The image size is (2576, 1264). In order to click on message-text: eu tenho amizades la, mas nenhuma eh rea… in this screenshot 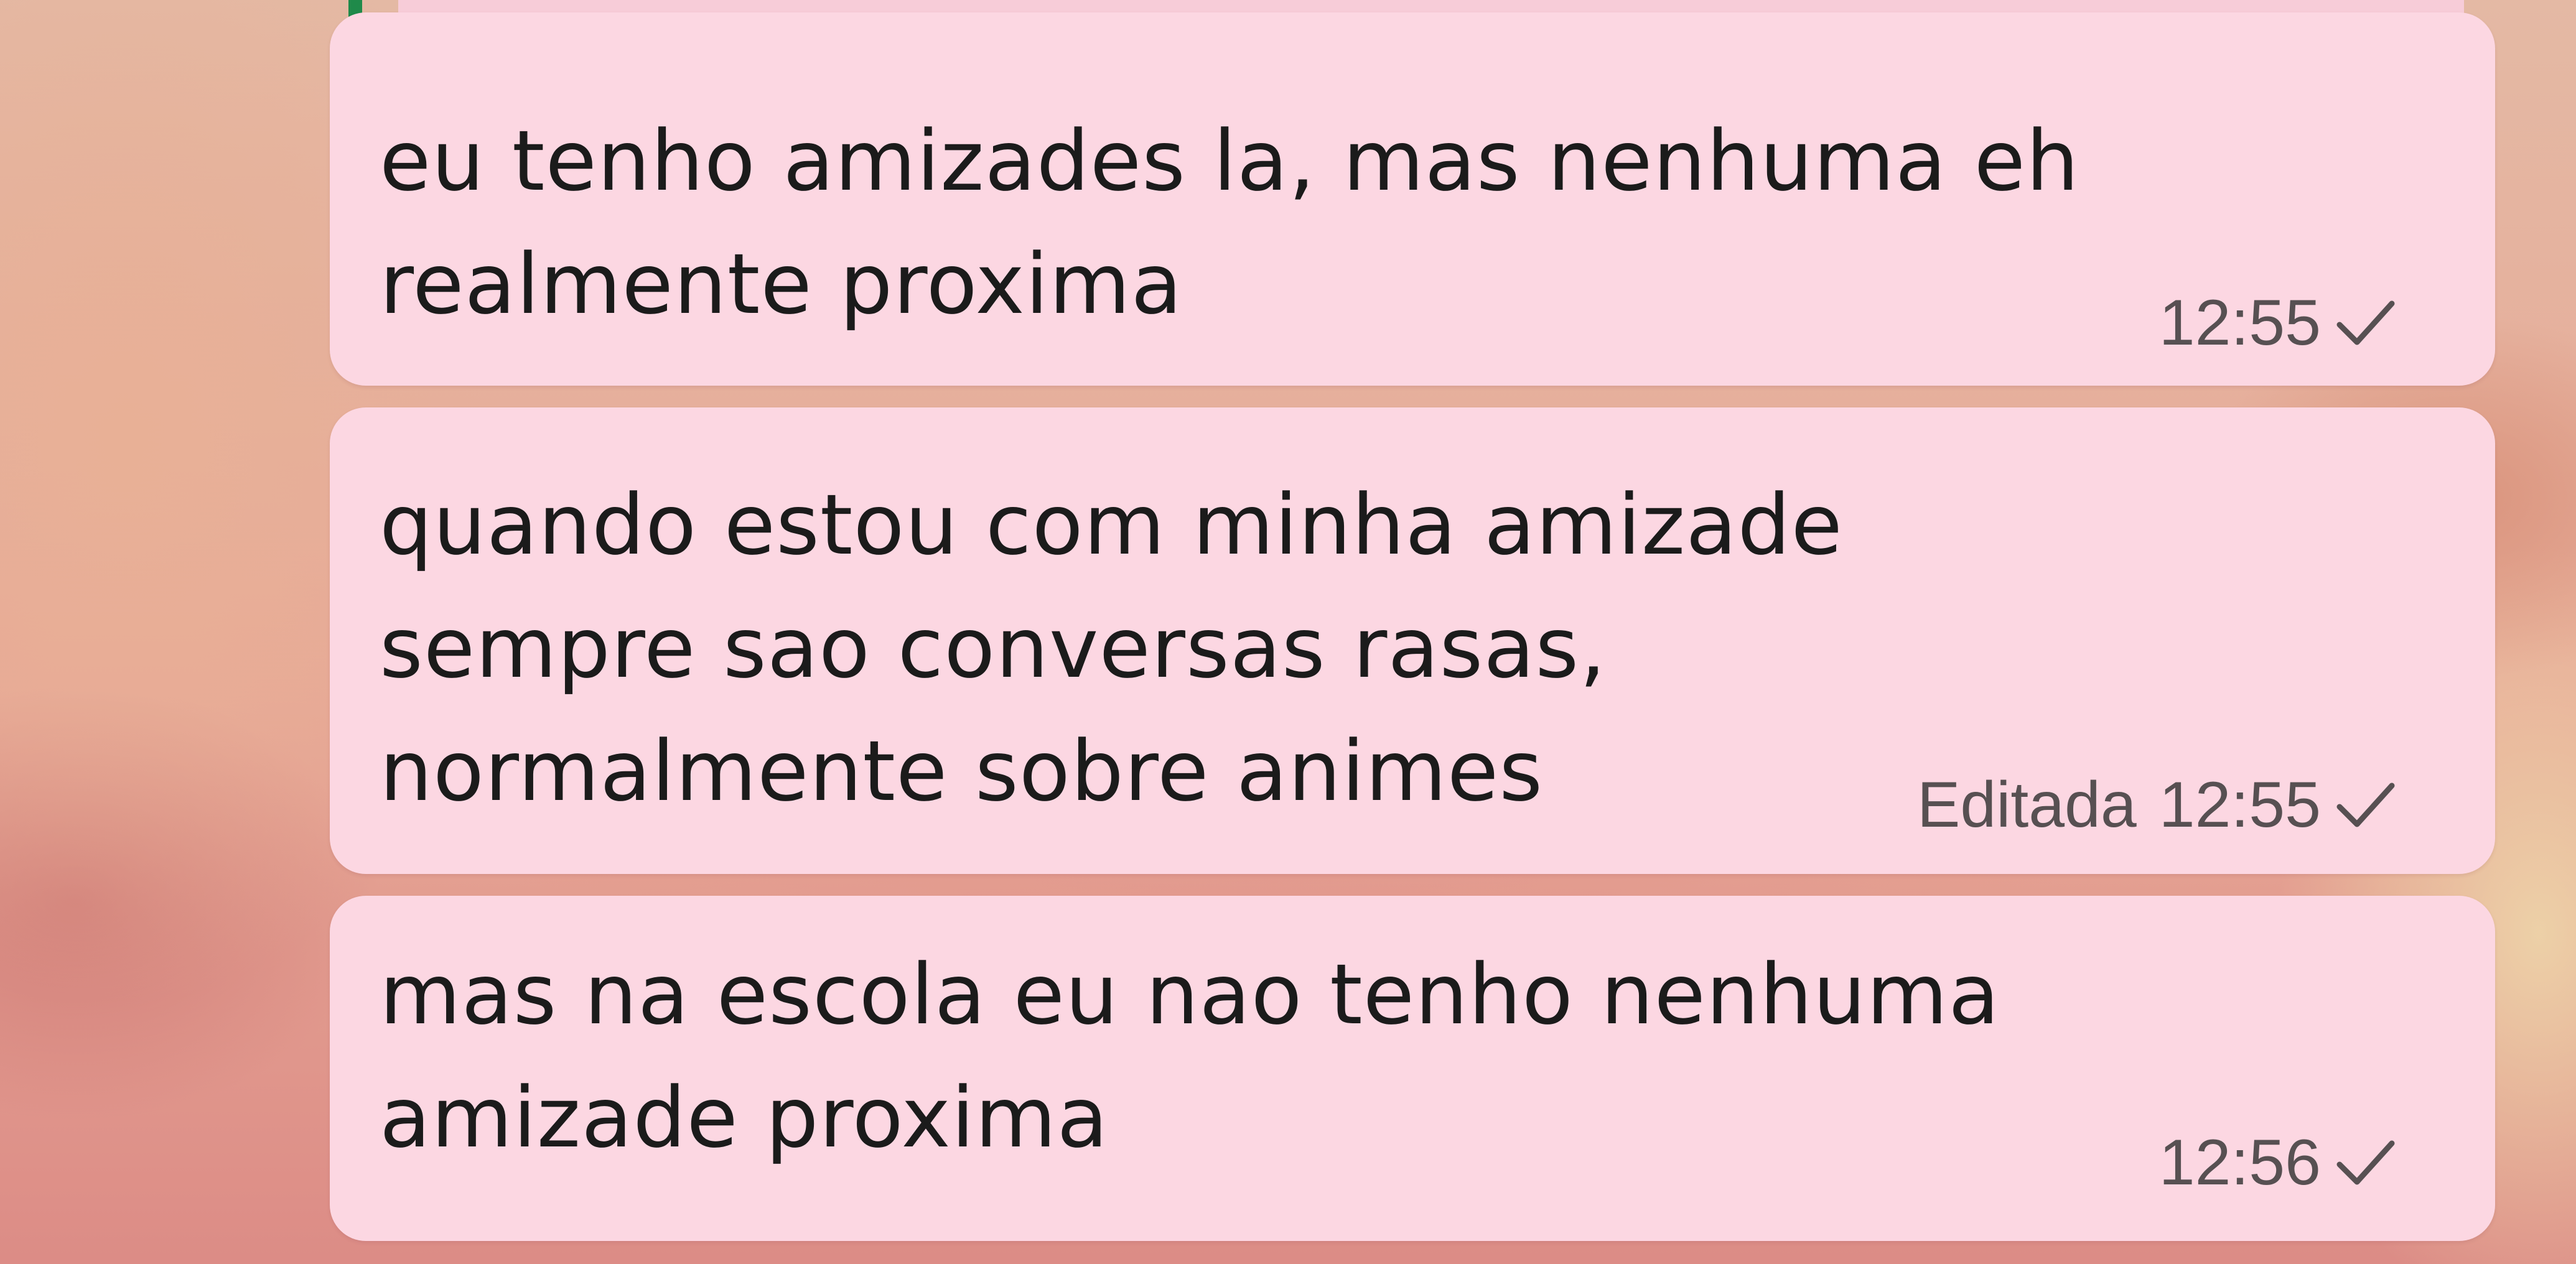, I will do `click(1229, 223)`.